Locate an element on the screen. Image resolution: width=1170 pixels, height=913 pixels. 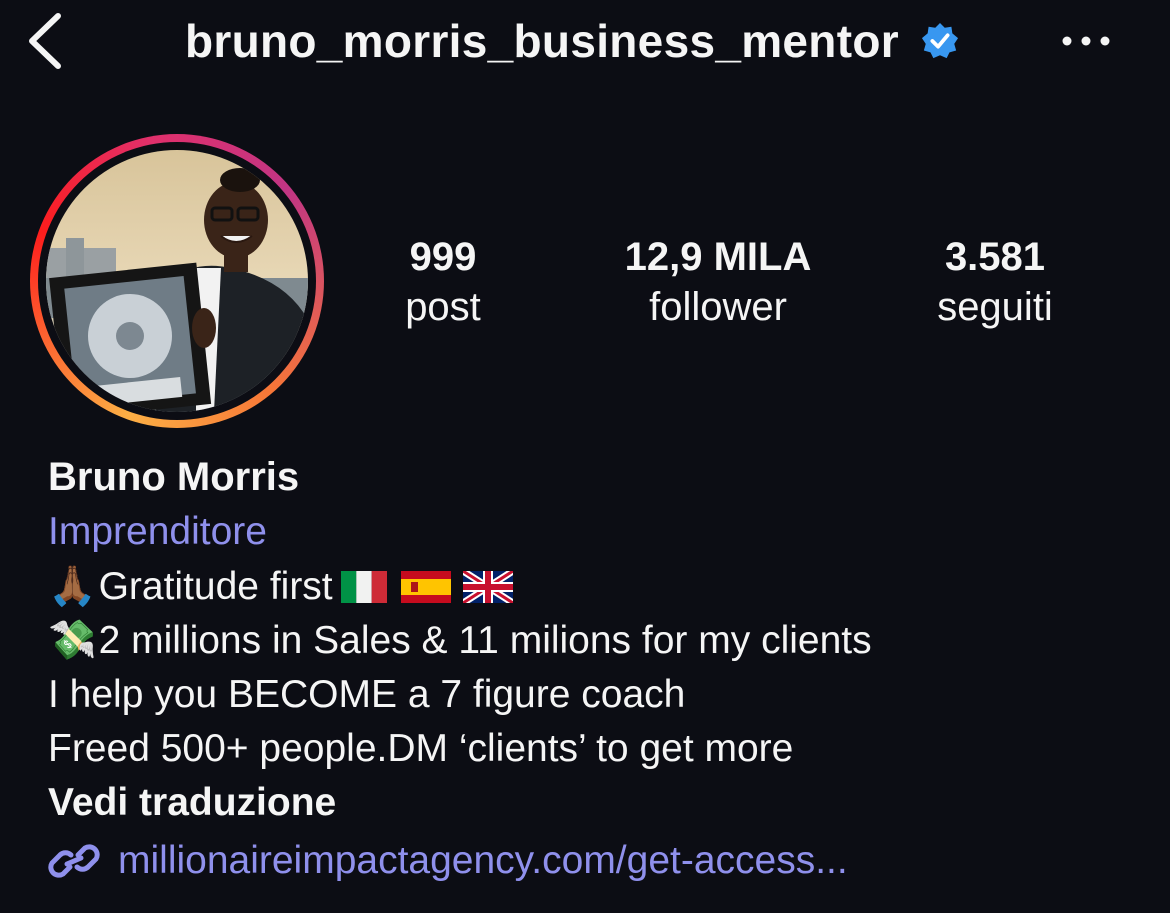
spain-flag-icon is located at coordinates (425, 587).